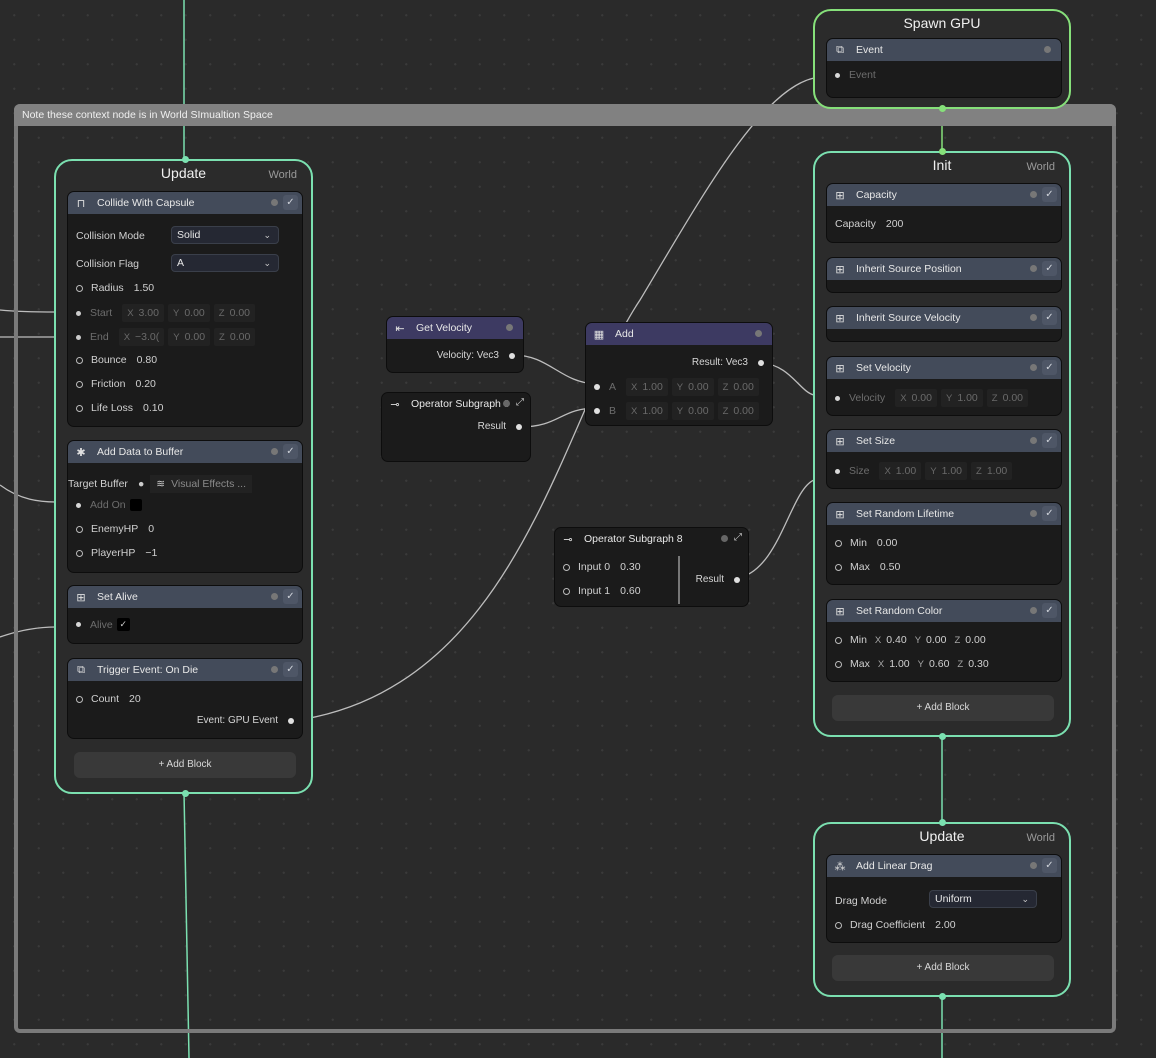  Describe the element at coordinates (630, 591) in the screenshot. I see `input1-value: 0.60` at that location.